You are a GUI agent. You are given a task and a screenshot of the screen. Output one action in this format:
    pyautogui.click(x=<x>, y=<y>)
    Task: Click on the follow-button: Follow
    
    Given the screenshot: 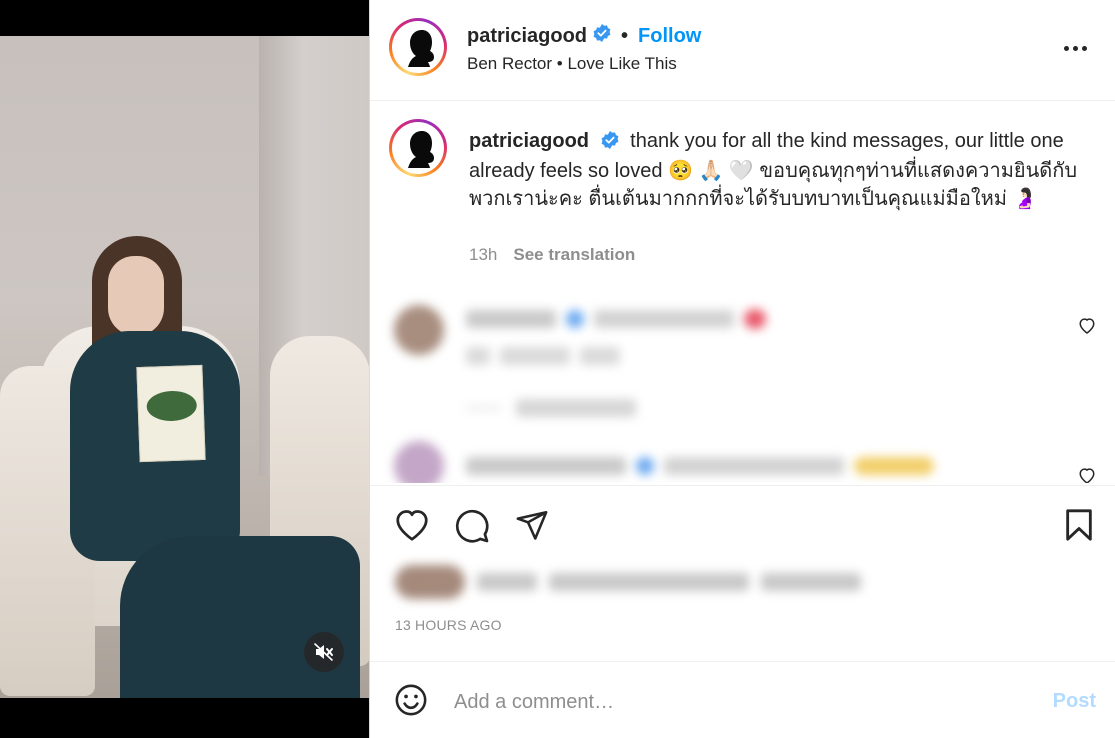 What is the action you would take?
    pyautogui.click(x=669, y=36)
    